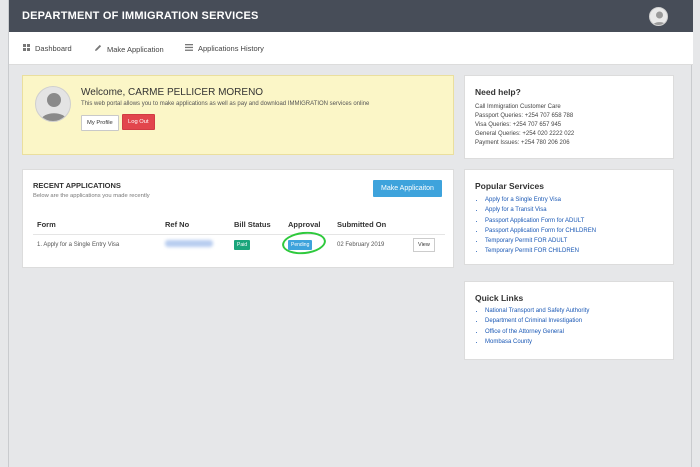 The image size is (700, 467). Describe the element at coordinates (77, 185) in the screenshot. I see `recent-applications-title: RECENT APPLICATIONS` at that location.